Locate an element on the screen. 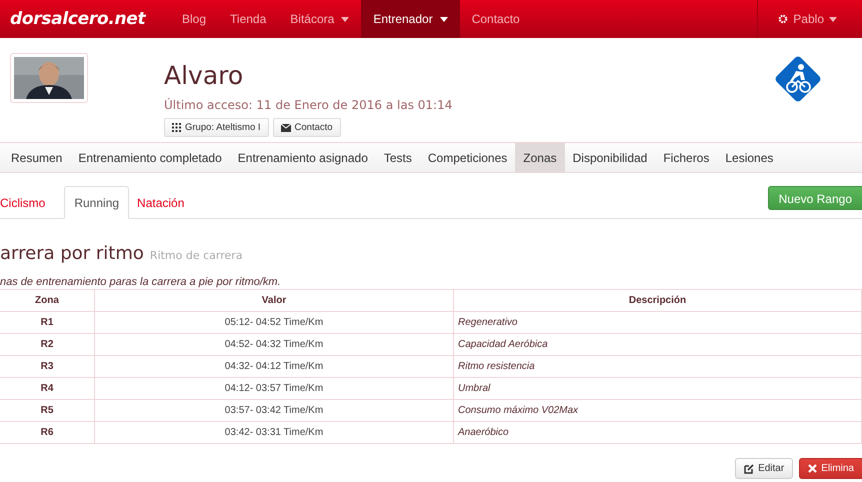  grid-icon is located at coordinates (176, 127).